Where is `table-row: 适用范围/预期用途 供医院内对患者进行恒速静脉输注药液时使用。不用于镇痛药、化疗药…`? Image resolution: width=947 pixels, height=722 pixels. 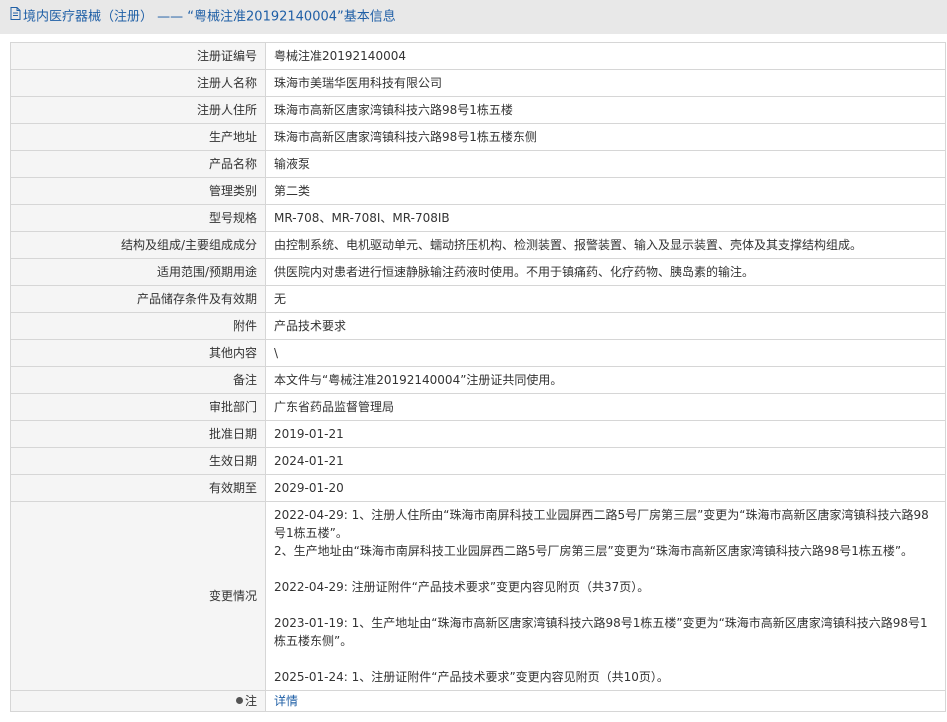
table-row: 适用范围/预期用途 供医院内对患者进行恒速静脉输注药液时使用。不用于镇痛药、化疗药… is located at coordinates (478, 272).